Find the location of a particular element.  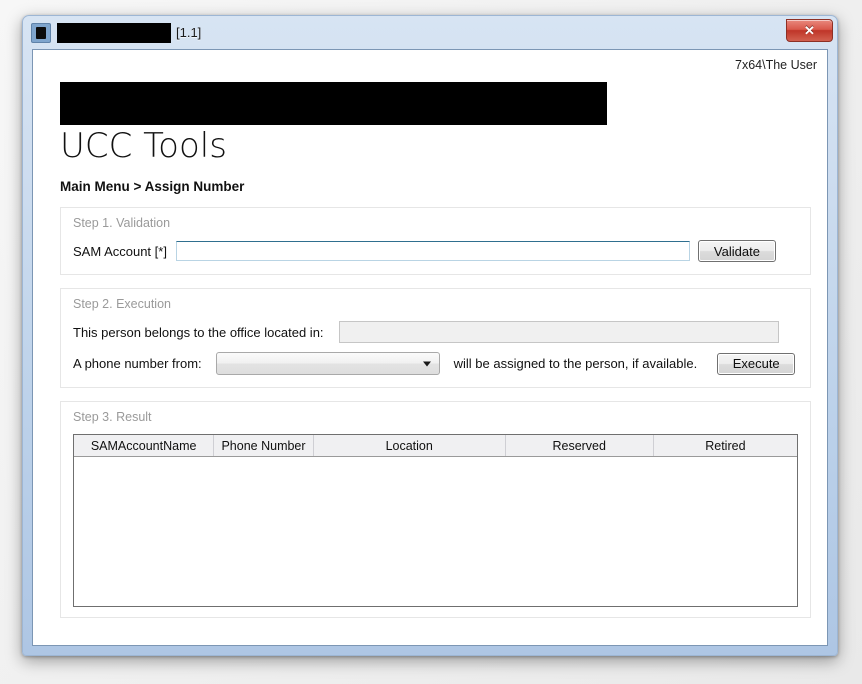

close-button: ✕ is located at coordinates (809, 30).